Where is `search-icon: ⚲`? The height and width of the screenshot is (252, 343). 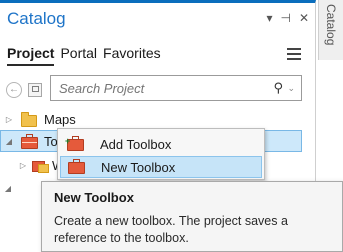
search-icon: ⚲ is located at coordinates (278, 88).